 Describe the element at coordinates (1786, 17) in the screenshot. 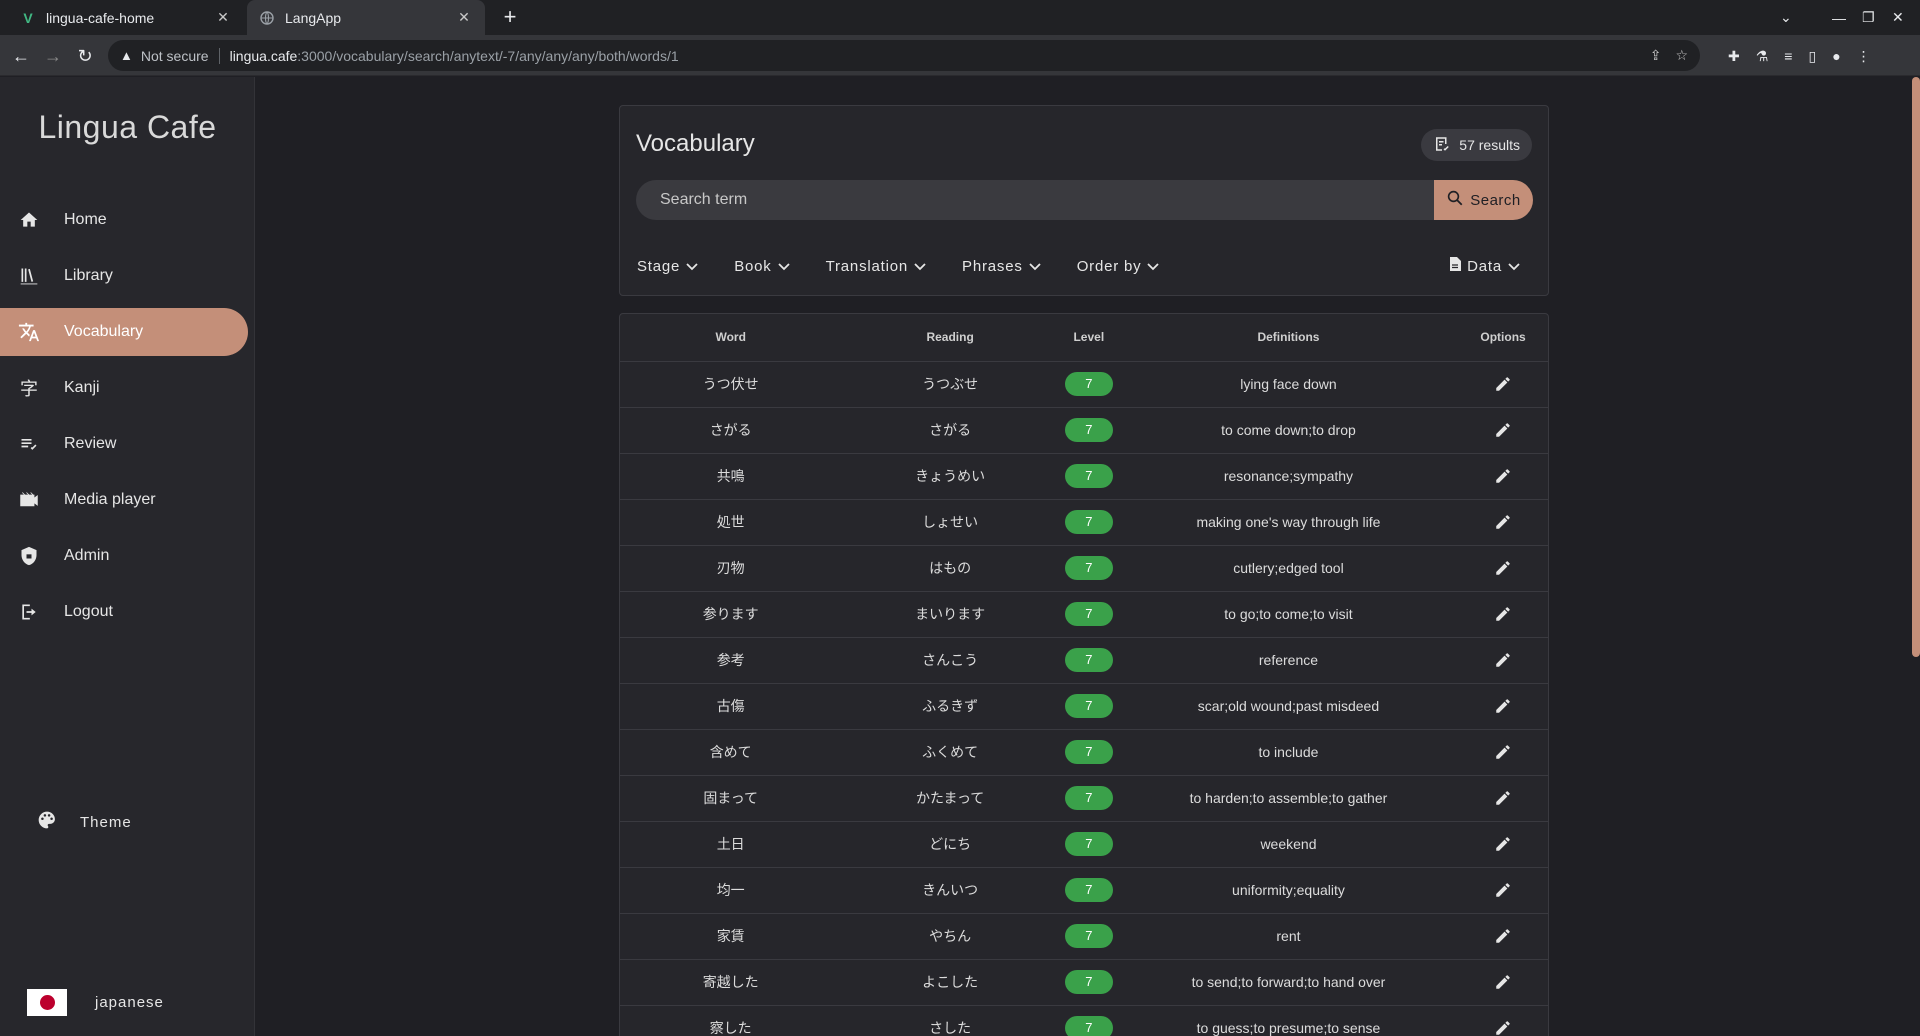

I see `tab-search-icon: ⌄` at that location.